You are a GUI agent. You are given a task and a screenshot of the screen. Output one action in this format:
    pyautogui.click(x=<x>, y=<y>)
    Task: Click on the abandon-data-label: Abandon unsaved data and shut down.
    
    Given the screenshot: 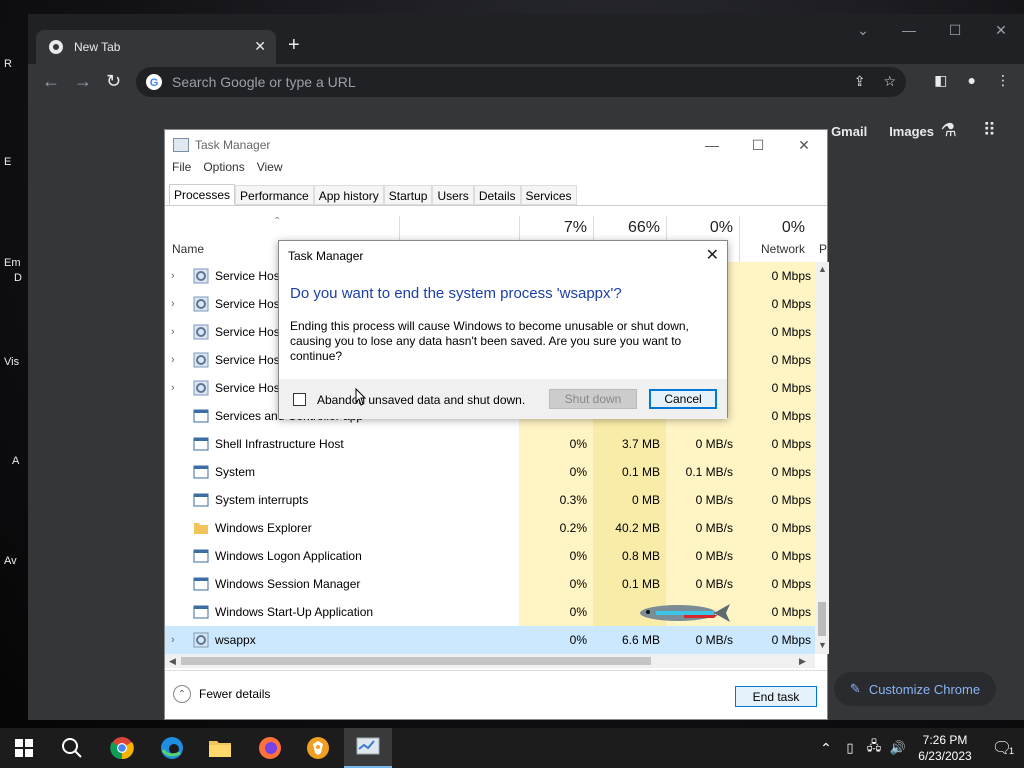 What is the action you would take?
    pyautogui.click(x=421, y=400)
    